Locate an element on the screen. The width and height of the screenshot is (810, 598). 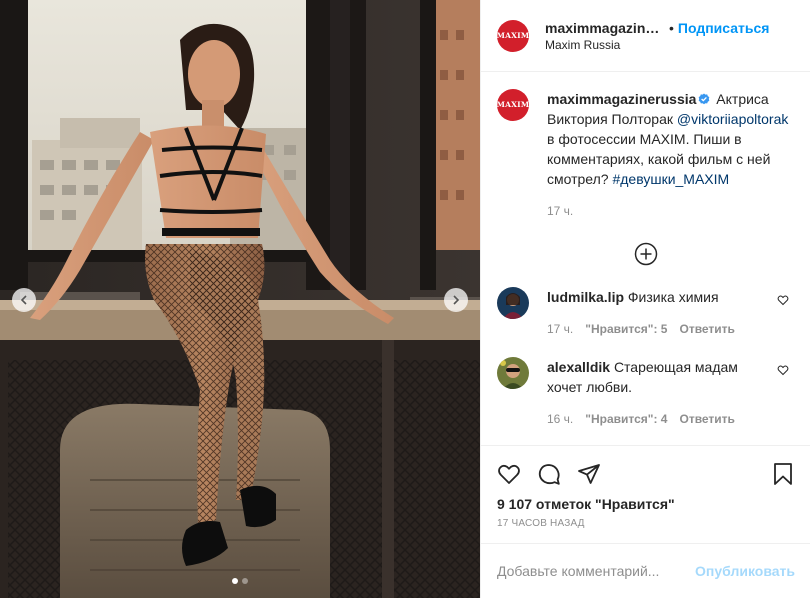
hashtag-link: #девушки_MAXIM is located at coordinates (670, 179).